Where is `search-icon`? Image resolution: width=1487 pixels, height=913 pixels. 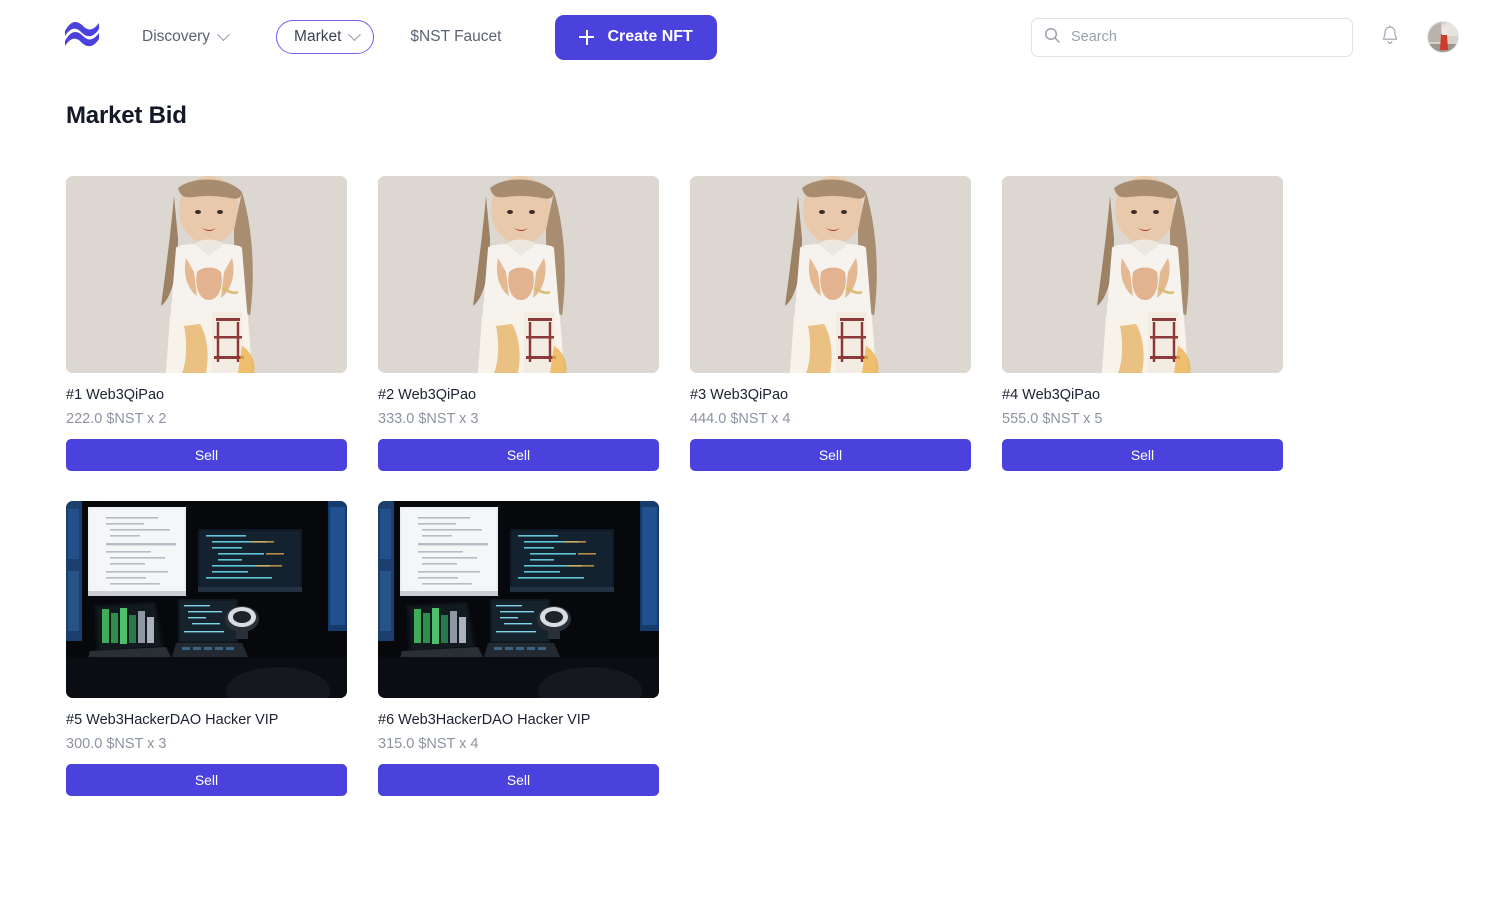
search-icon is located at coordinates (1052, 37).